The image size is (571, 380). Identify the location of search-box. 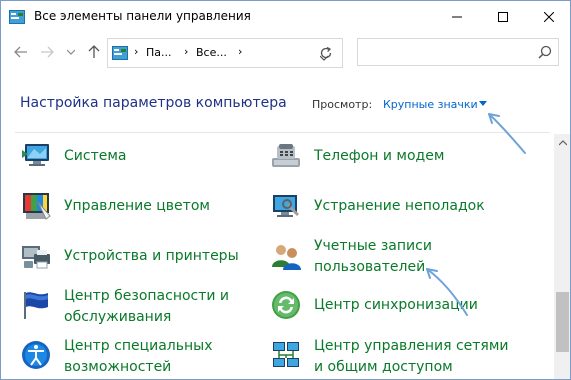
(458, 52).